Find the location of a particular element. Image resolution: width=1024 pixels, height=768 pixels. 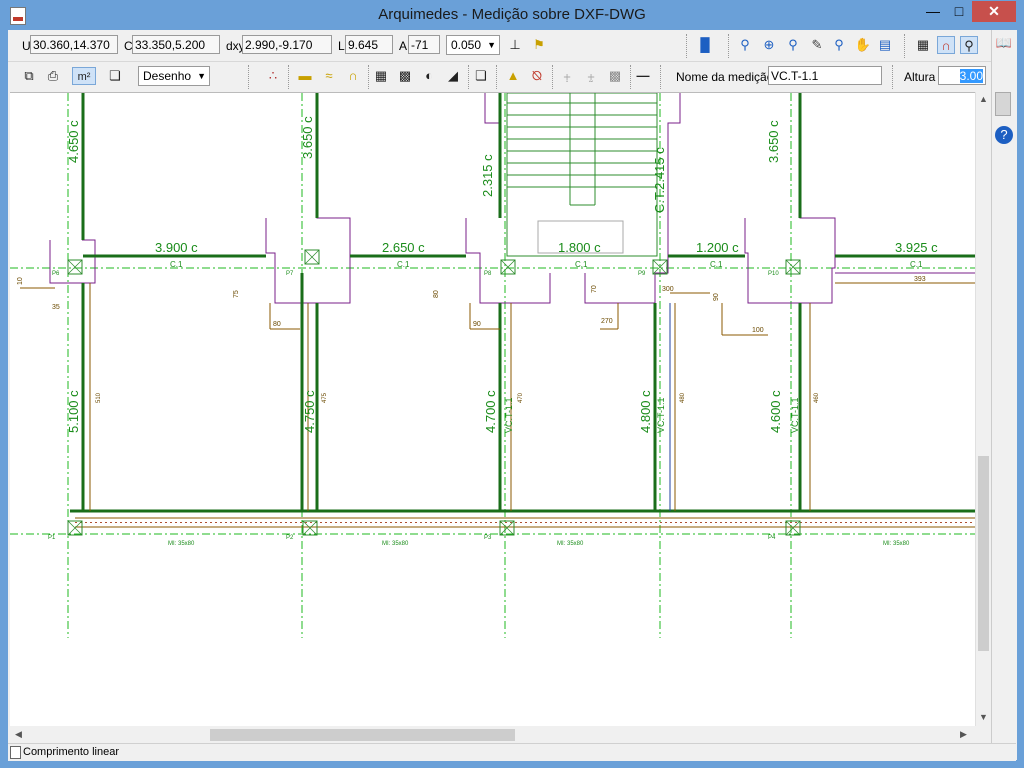

polyline-measure-icon: ≈ is located at coordinates (329, 76).